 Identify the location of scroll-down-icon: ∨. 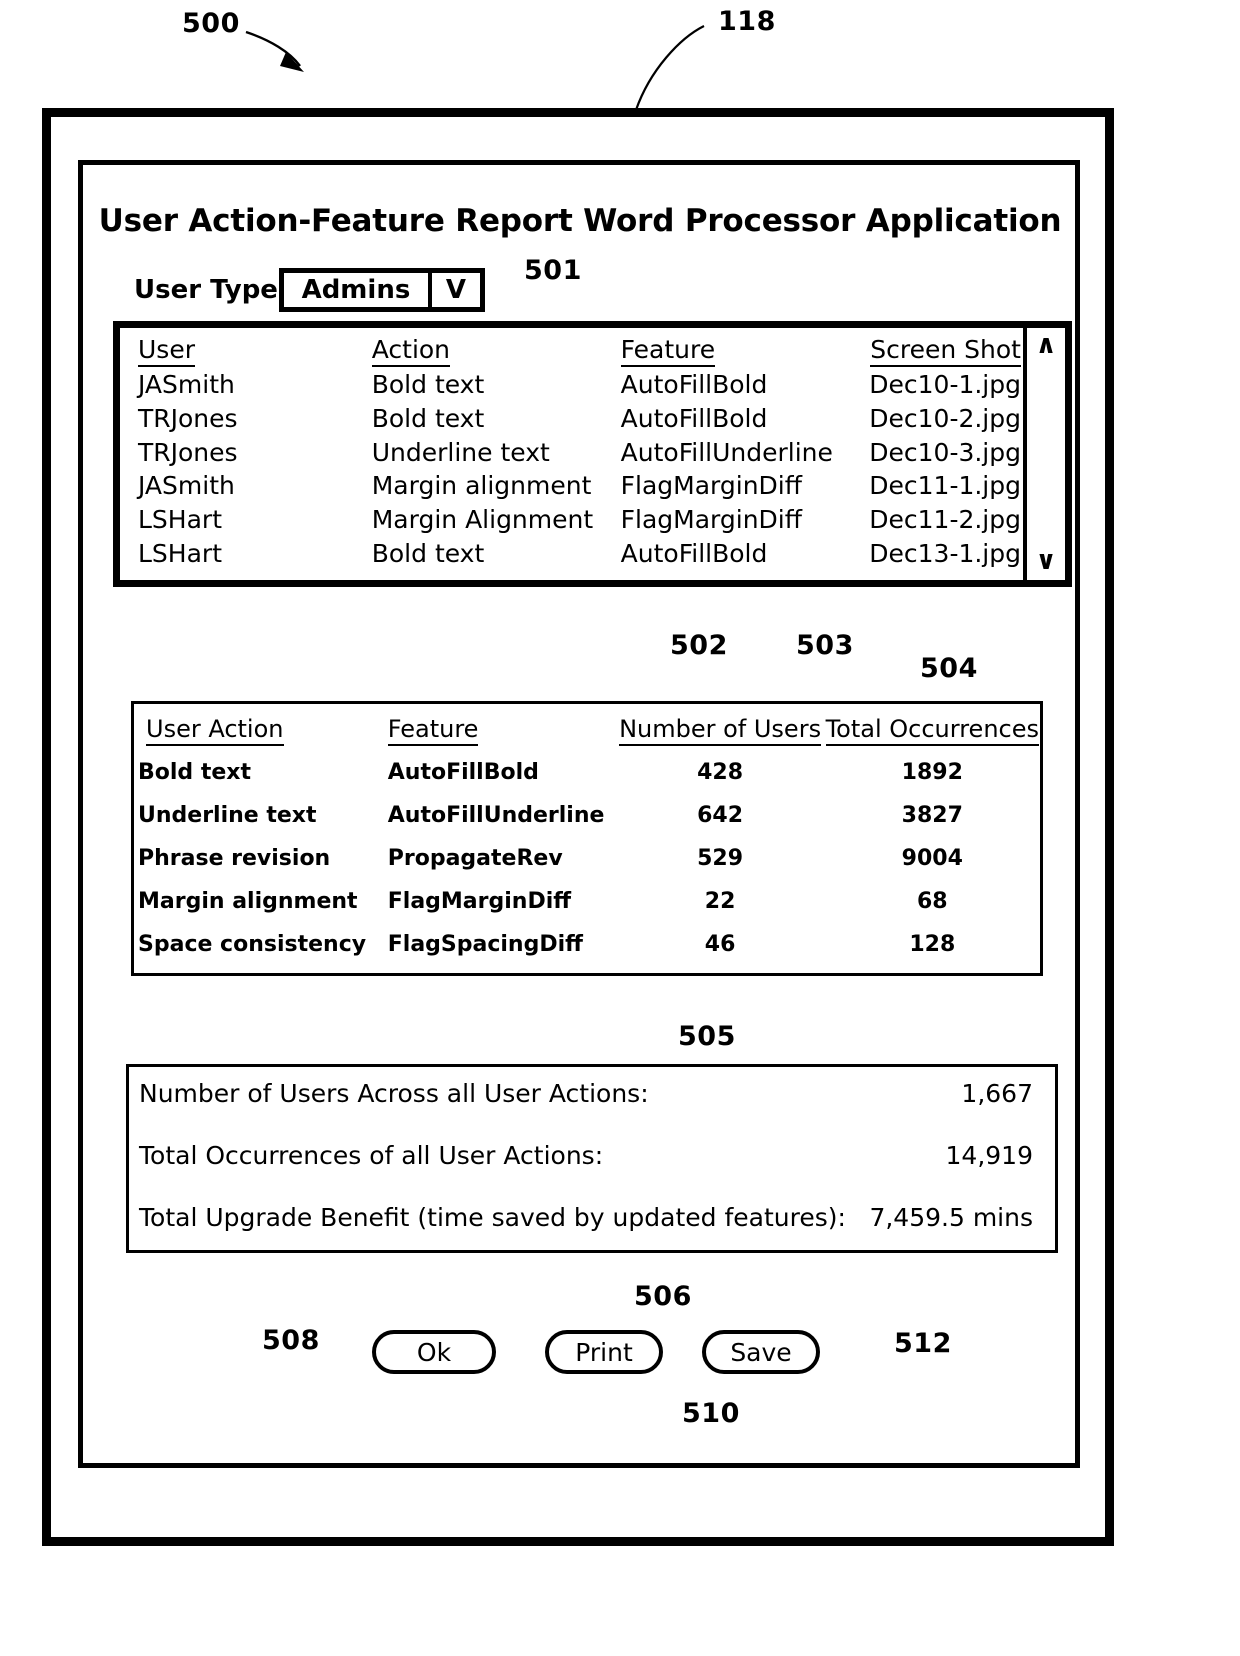
(1045, 561).